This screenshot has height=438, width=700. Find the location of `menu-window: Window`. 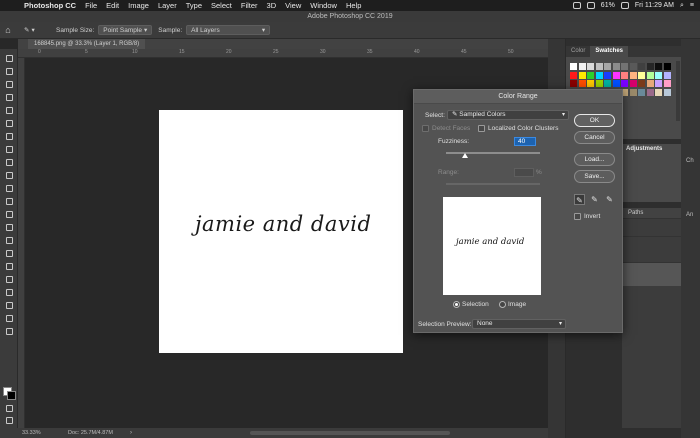

menu-window: Window is located at coordinates (323, 5).